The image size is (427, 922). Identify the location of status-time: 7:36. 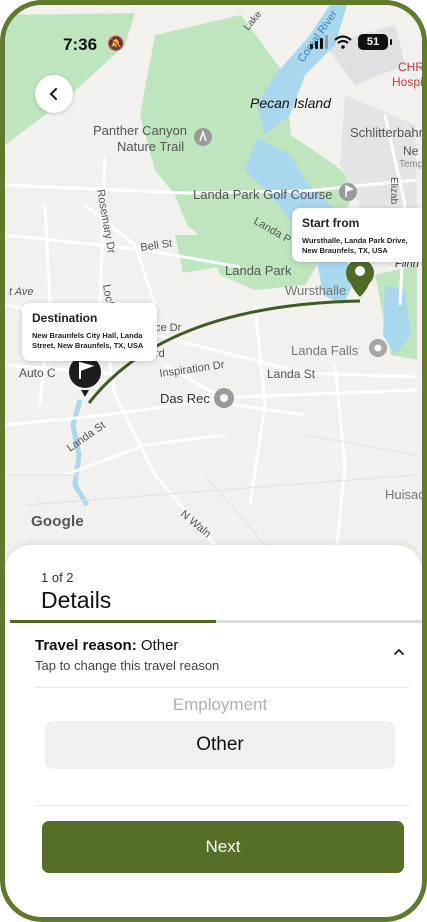
(80, 44).